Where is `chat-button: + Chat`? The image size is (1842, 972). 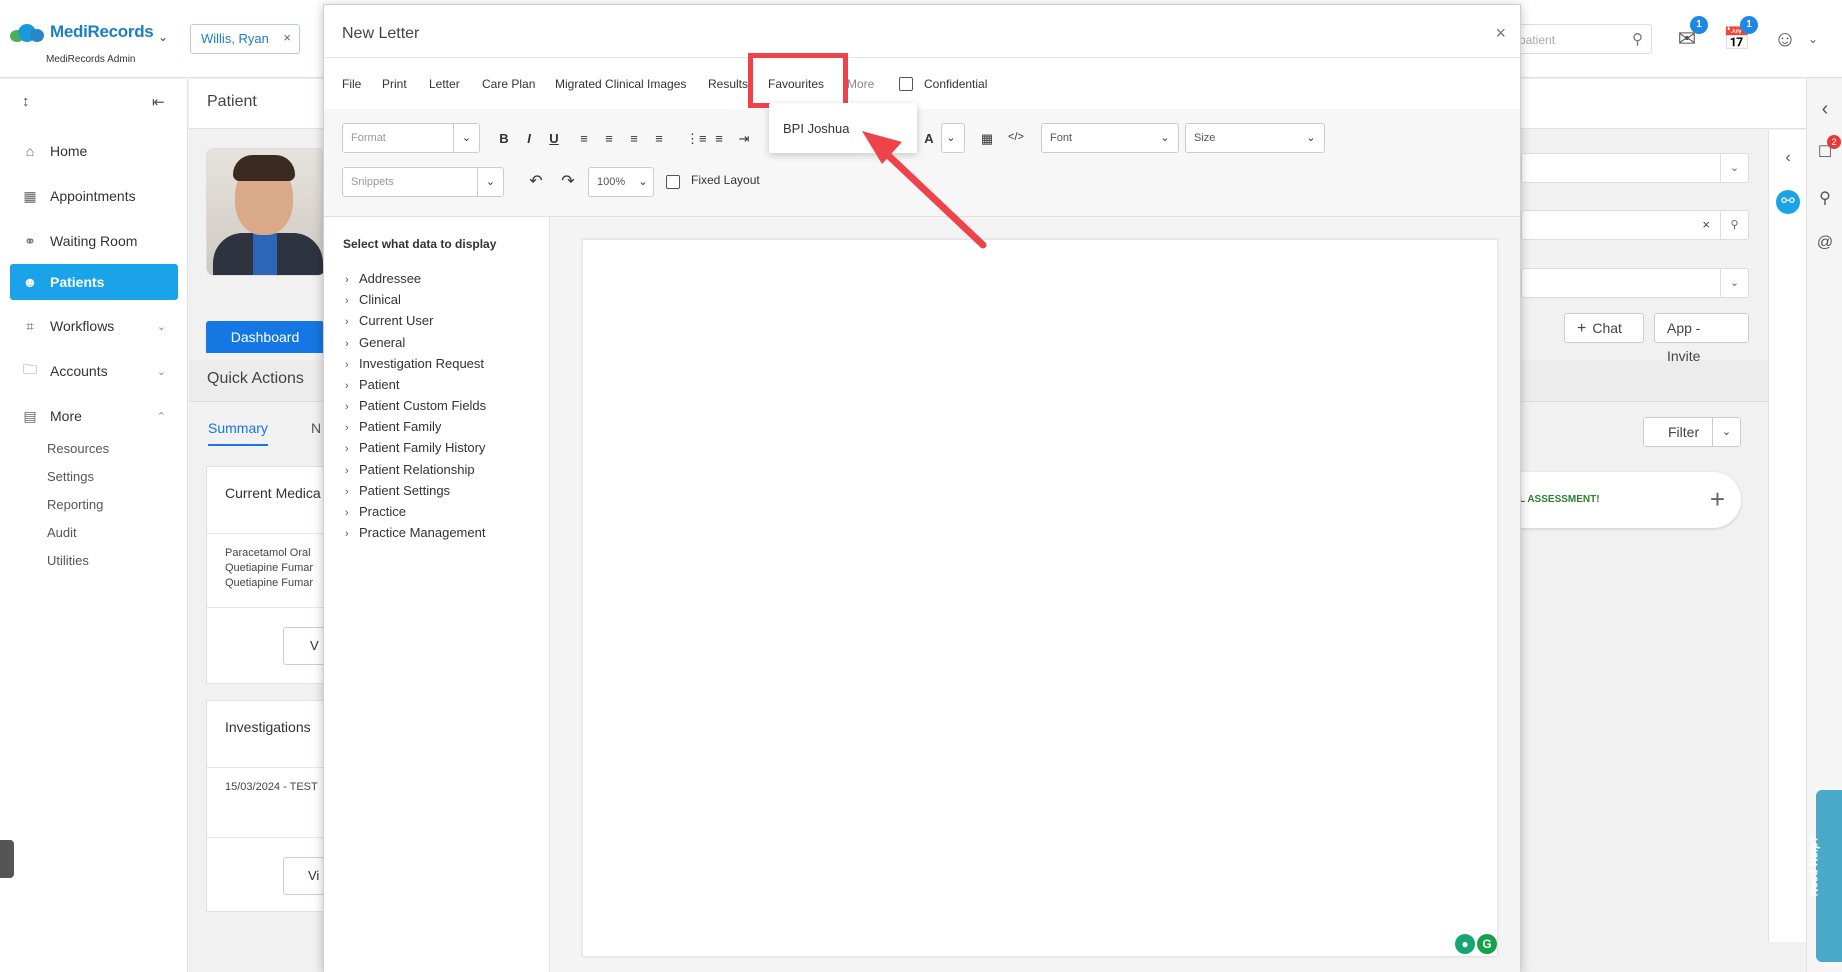 chat-button: + Chat is located at coordinates (1604, 328).